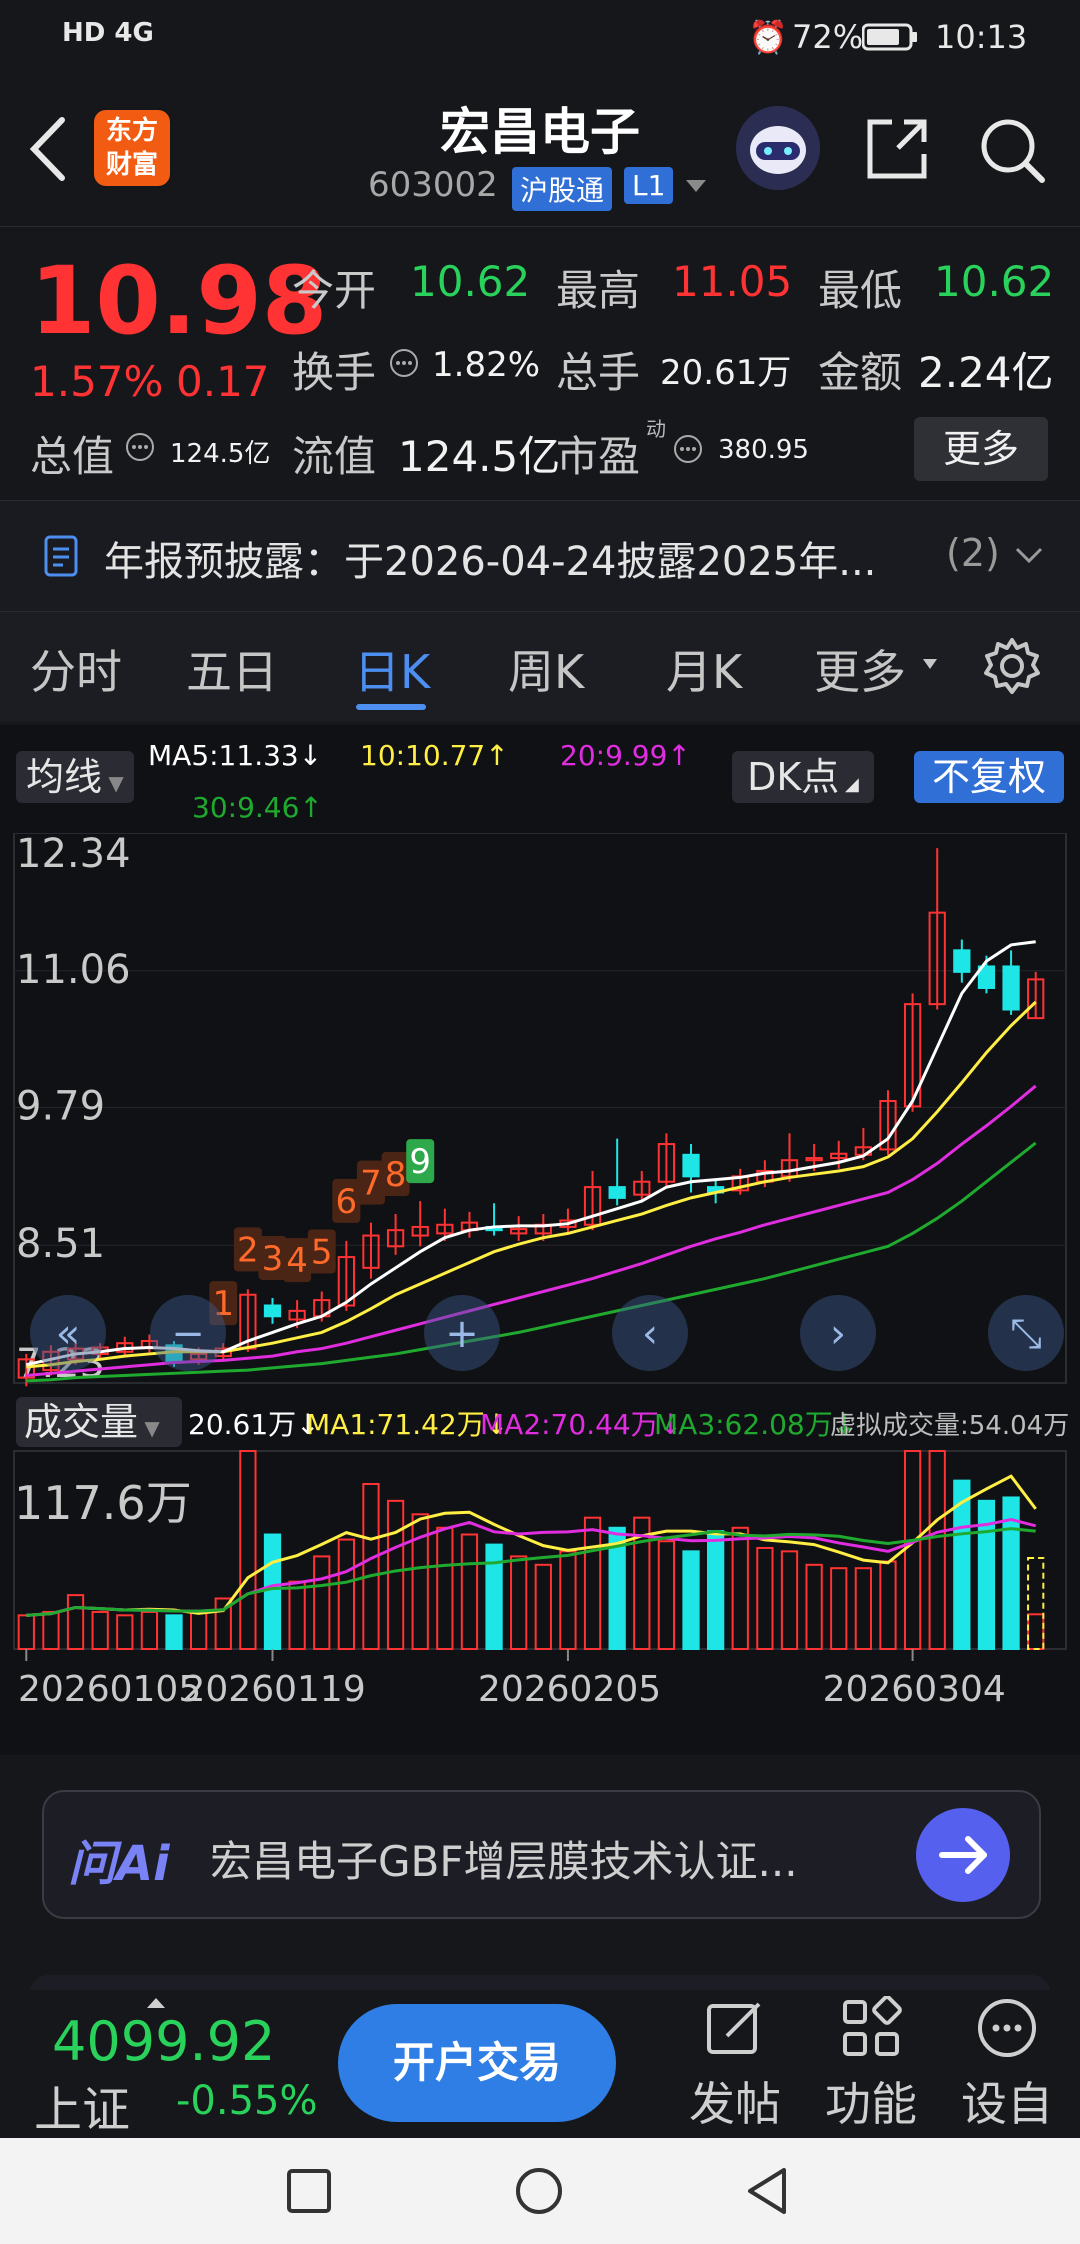 The image size is (1080, 2244). I want to click on edit-icon, so click(734, 2028).